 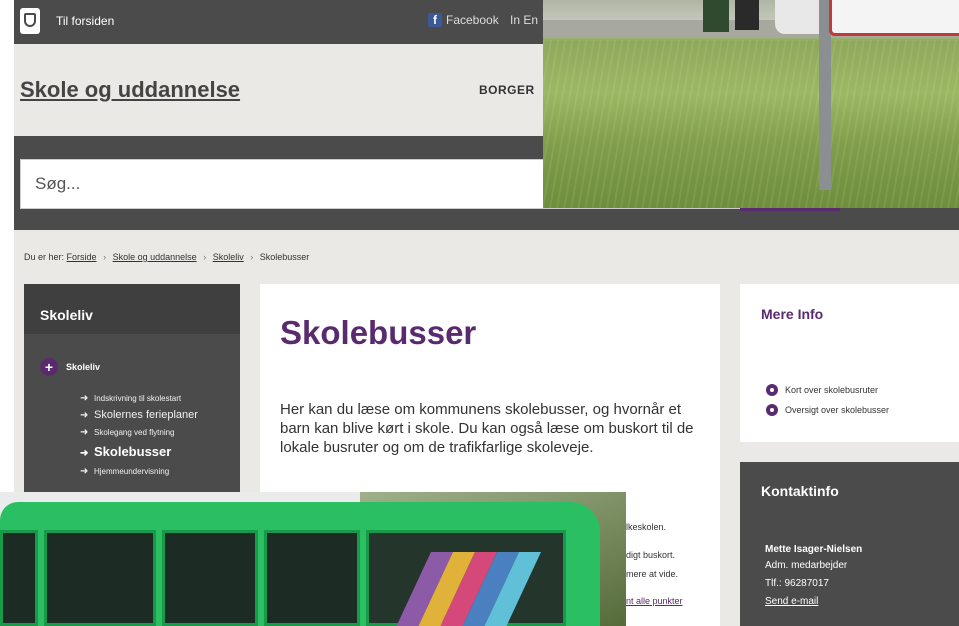 What do you see at coordinates (837, 410) in the screenshot?
I see `mere-info-link-label: Oversigt over skolebusser` at bounding box center [837, 410].